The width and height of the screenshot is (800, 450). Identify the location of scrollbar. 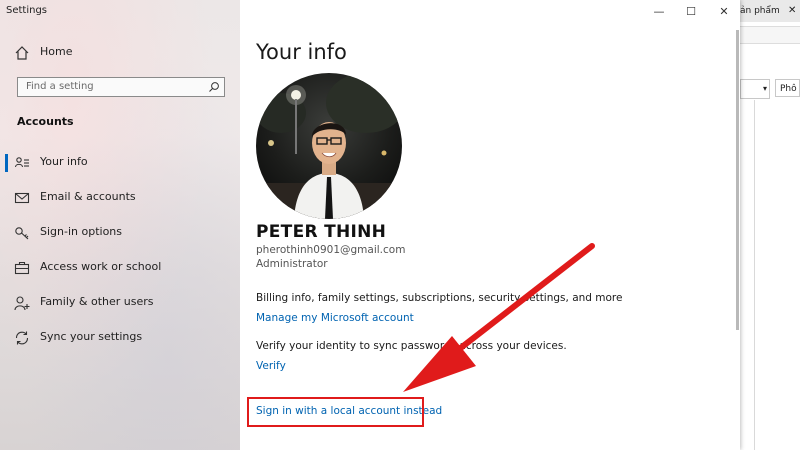
(737, 180).